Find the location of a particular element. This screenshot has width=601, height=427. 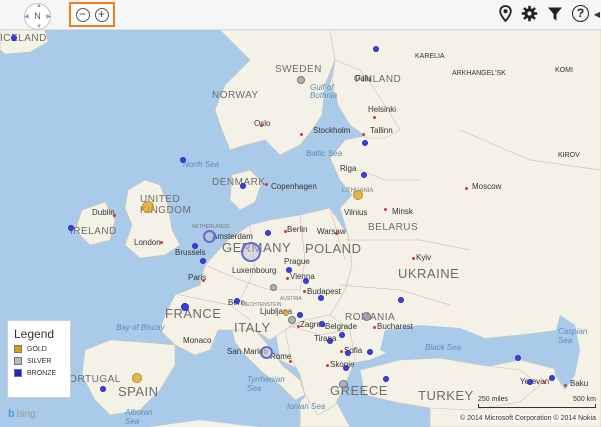

compass-navigation-control: ▲ ▼ ◀ ▶ N is located at coordinates (37, 16).